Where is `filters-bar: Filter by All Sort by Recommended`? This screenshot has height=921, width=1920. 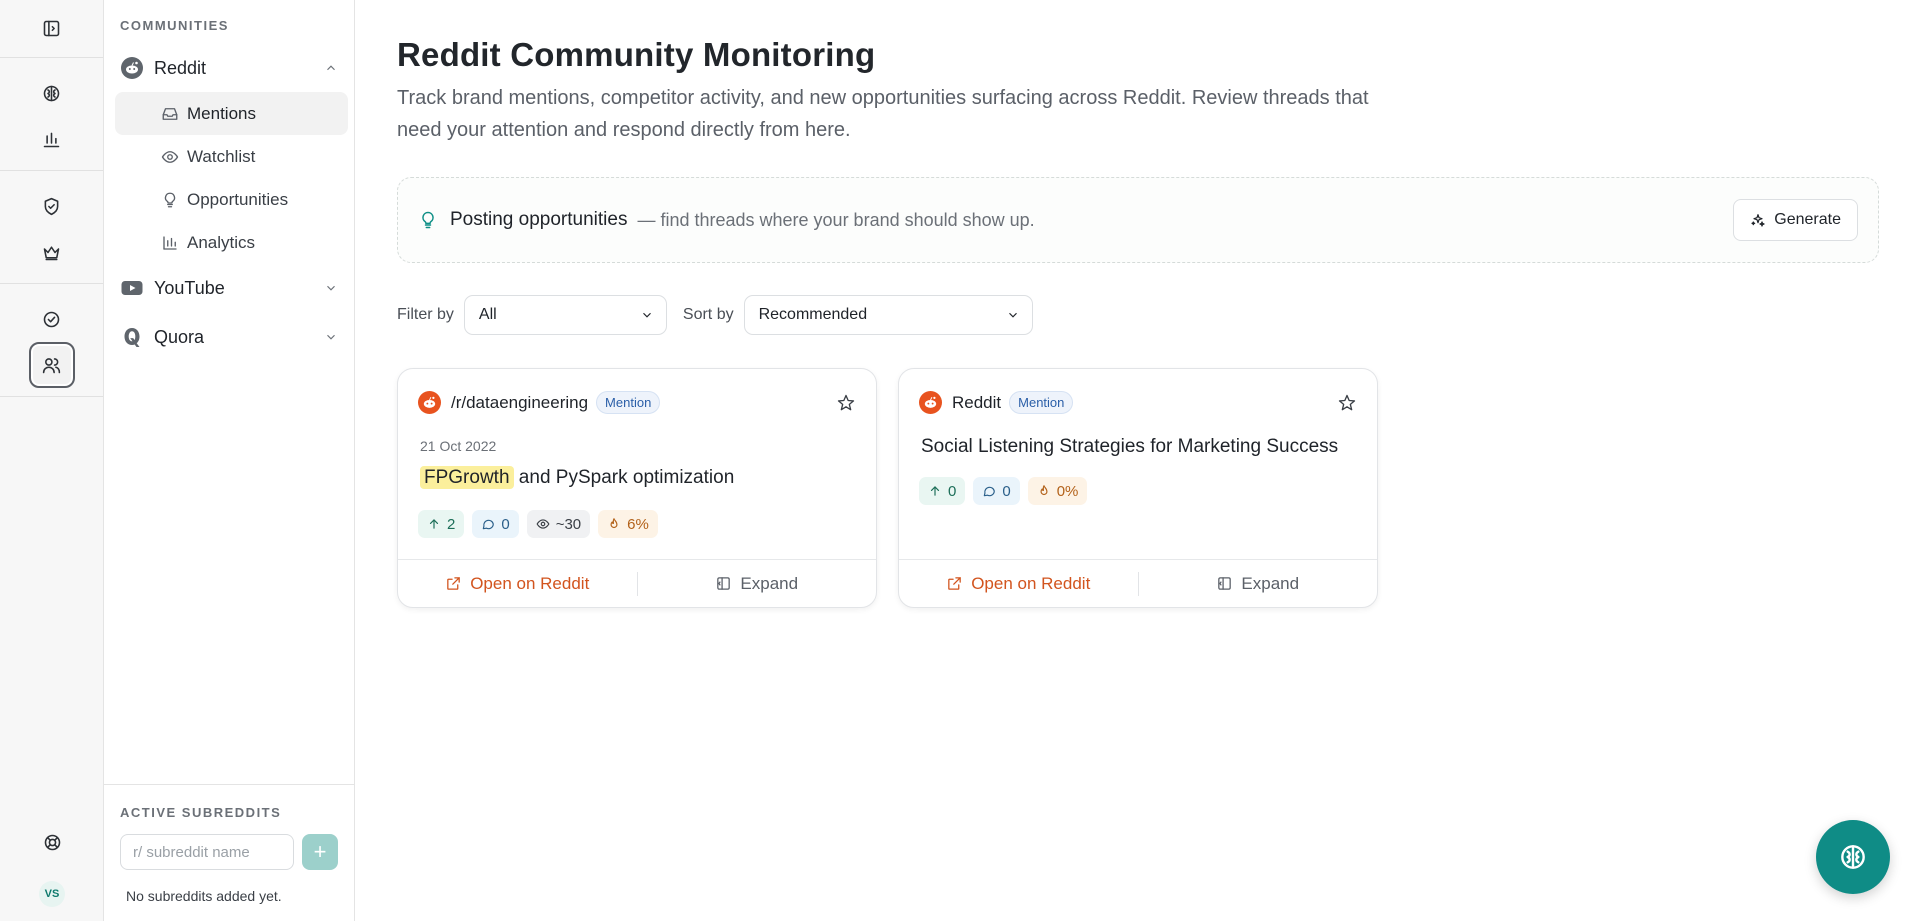 filters-bar: Filter by All Sort by Recommended is located at coordinates (715, 315).